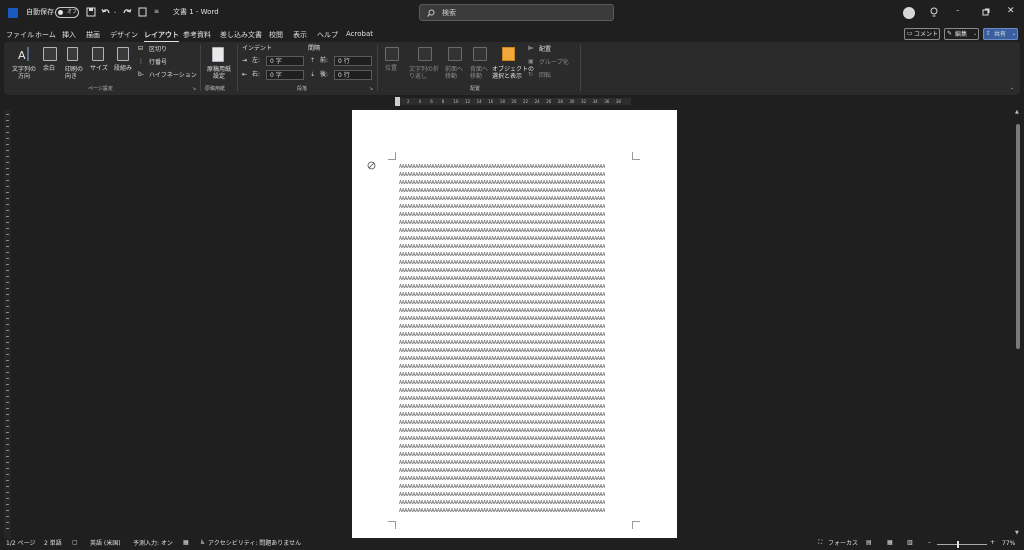  I want to click on share-button: ⇪ 共有 ⌄, so click(1000, 34).